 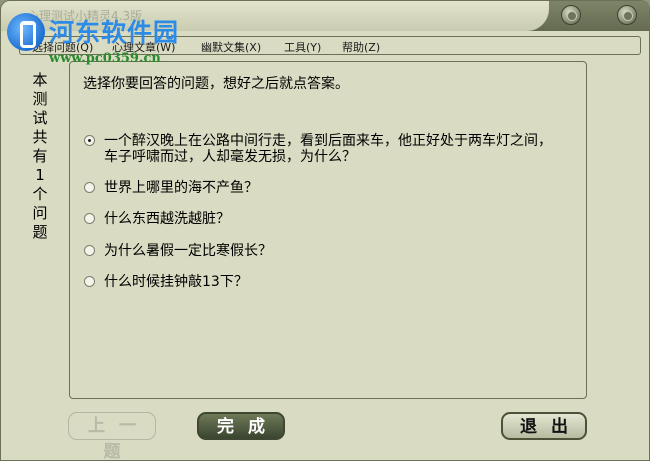 What do you see at coordinates (188, 251) in the screenshot?
I see `option-label: 为什么暑假一定比寒假长？` at bounding box center [188, 251].